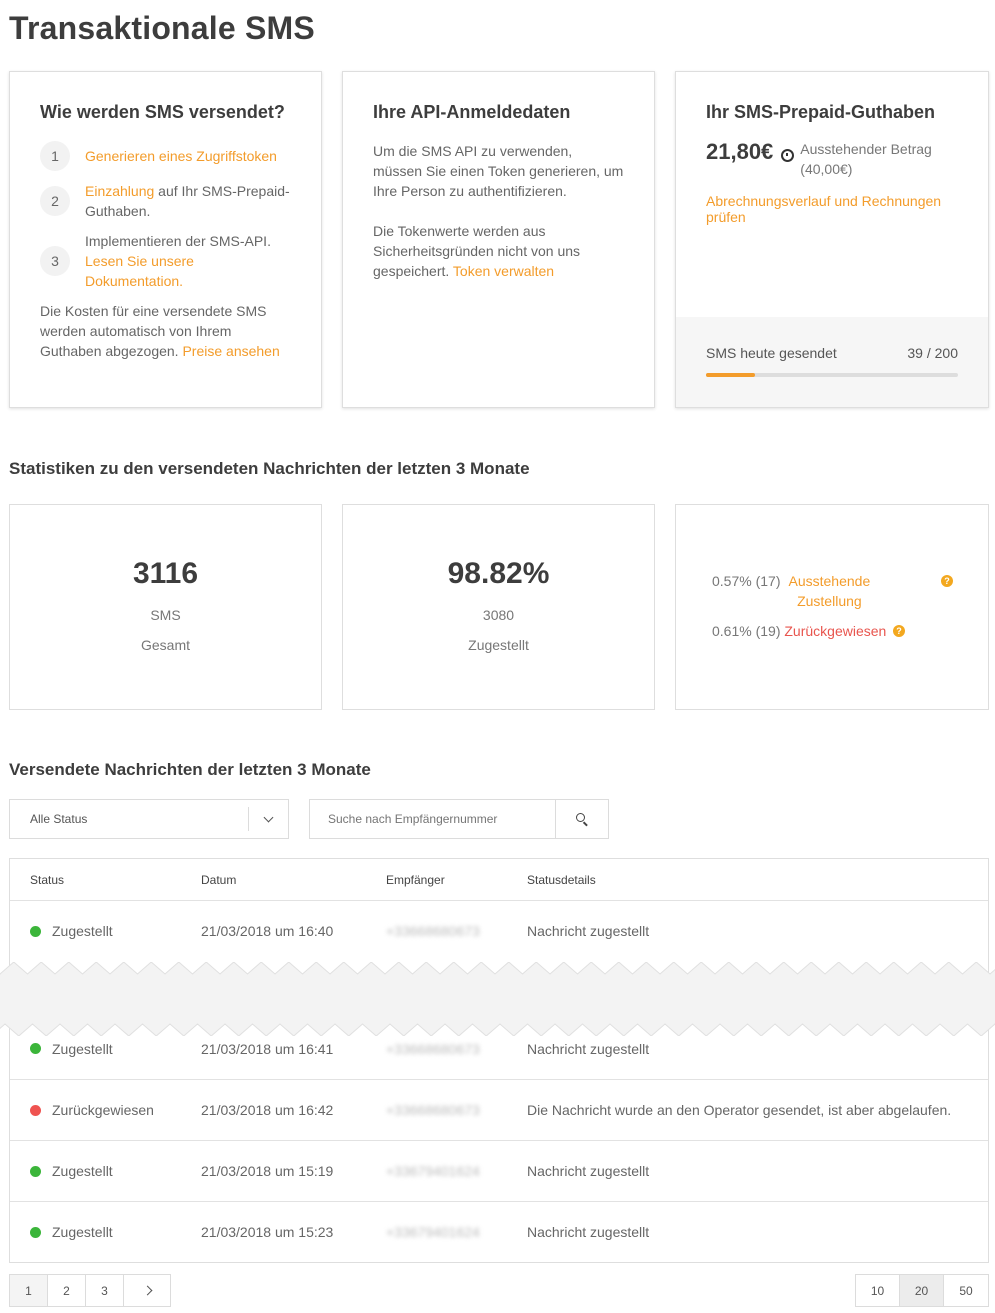 The width and height of the screenshot is (995, 1313). I want to click on torn-edge-divider, so click(497, 999).